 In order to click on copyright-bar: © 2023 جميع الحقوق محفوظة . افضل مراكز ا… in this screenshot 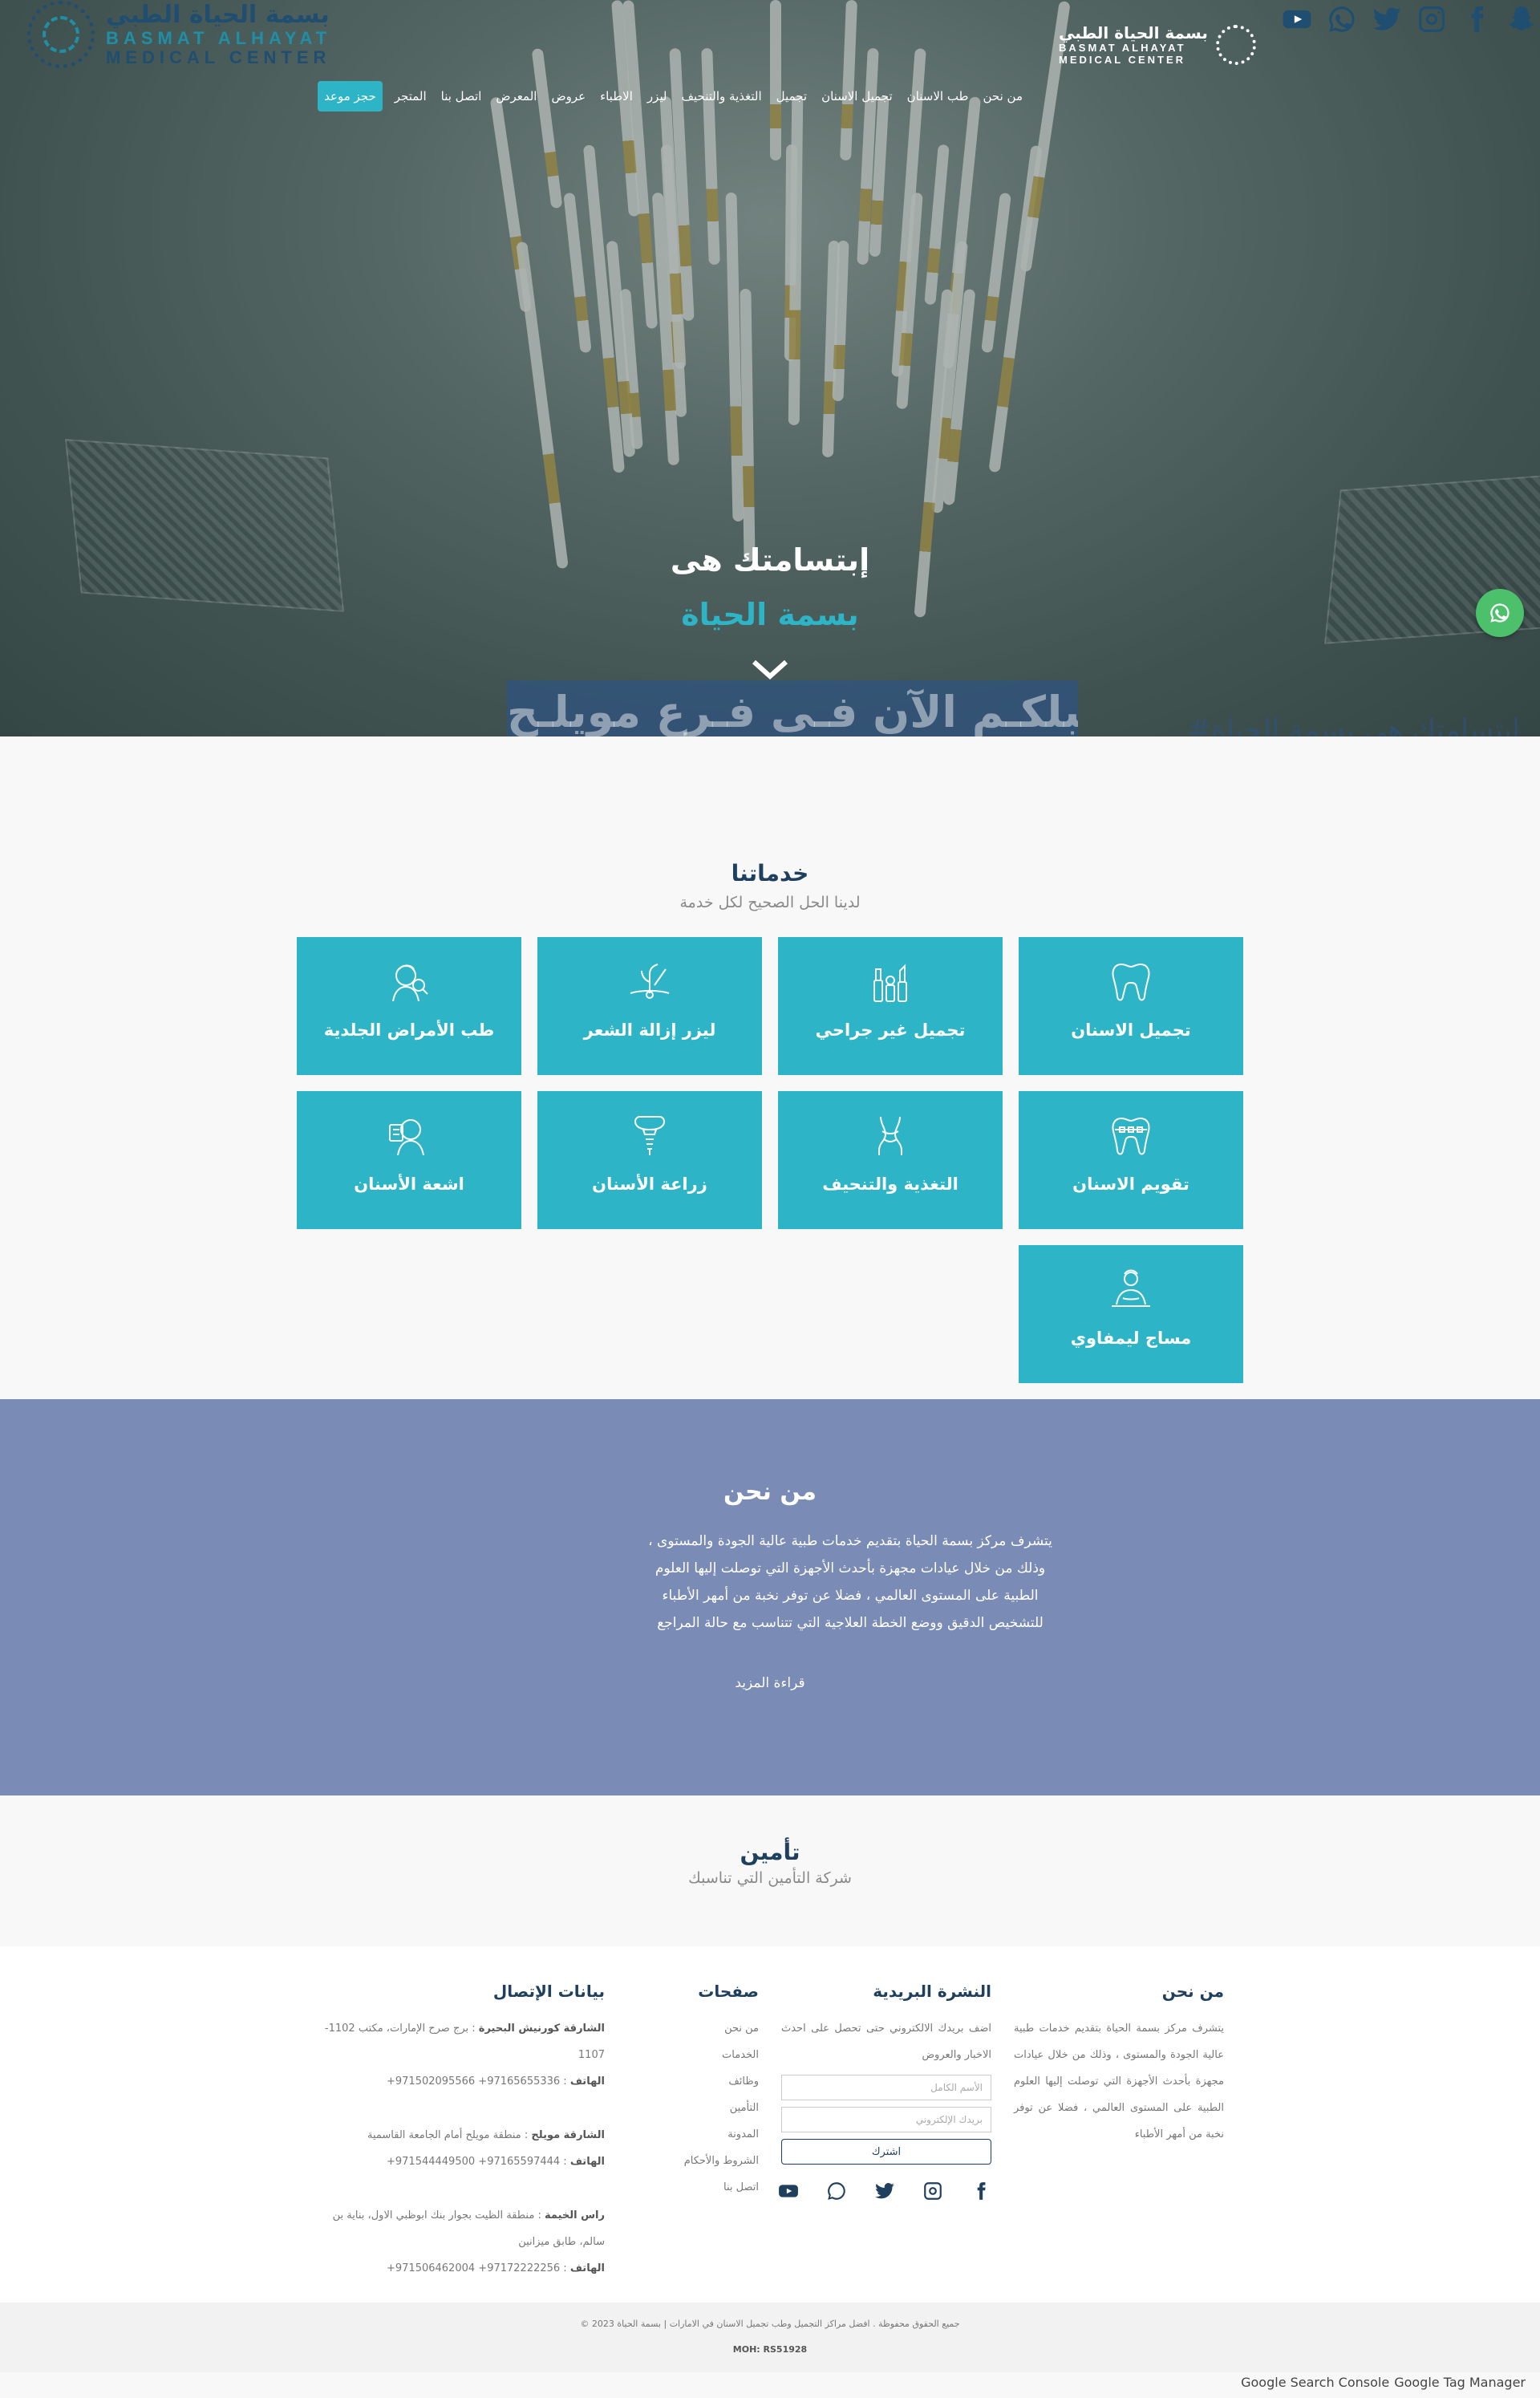, I will do `click(770, 2337)`.